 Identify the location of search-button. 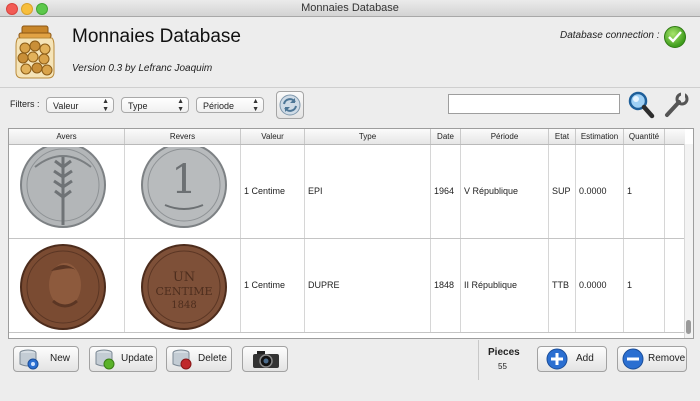
(641, 105).